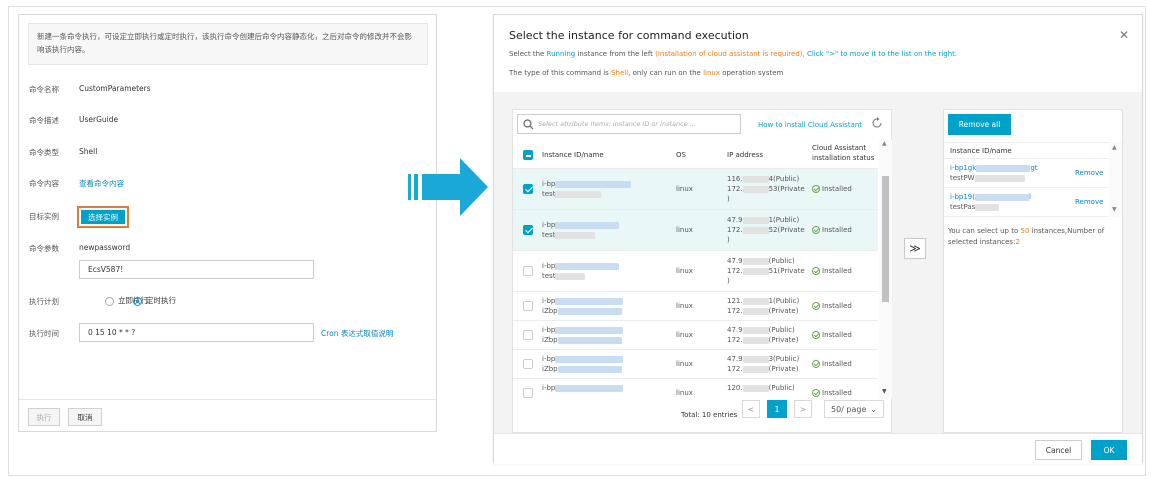  What do you see at coordinates (751, 409) in the screenshot?
I see `prev-page-button: <` at bounding box center [751, 409].